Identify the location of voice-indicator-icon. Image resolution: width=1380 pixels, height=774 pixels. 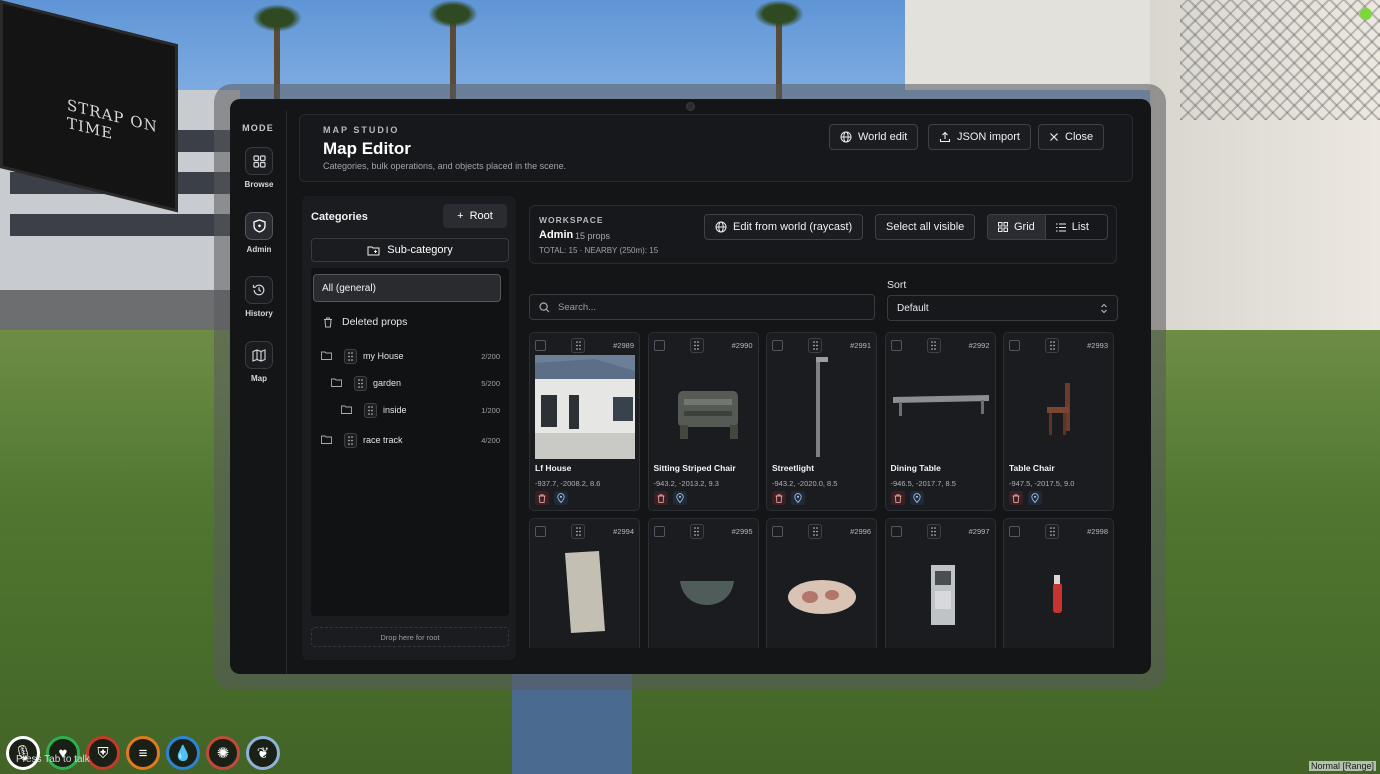
(1366, 14).